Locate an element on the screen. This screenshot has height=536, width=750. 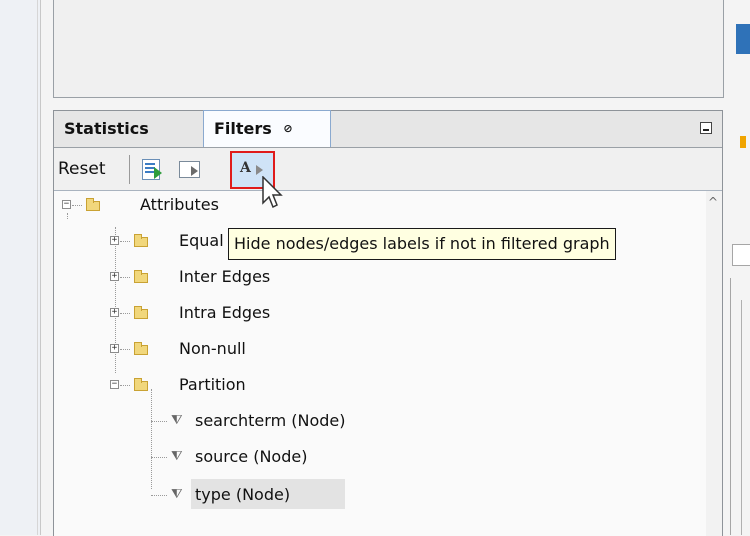
side-panel is located at coordinates (740, 406).